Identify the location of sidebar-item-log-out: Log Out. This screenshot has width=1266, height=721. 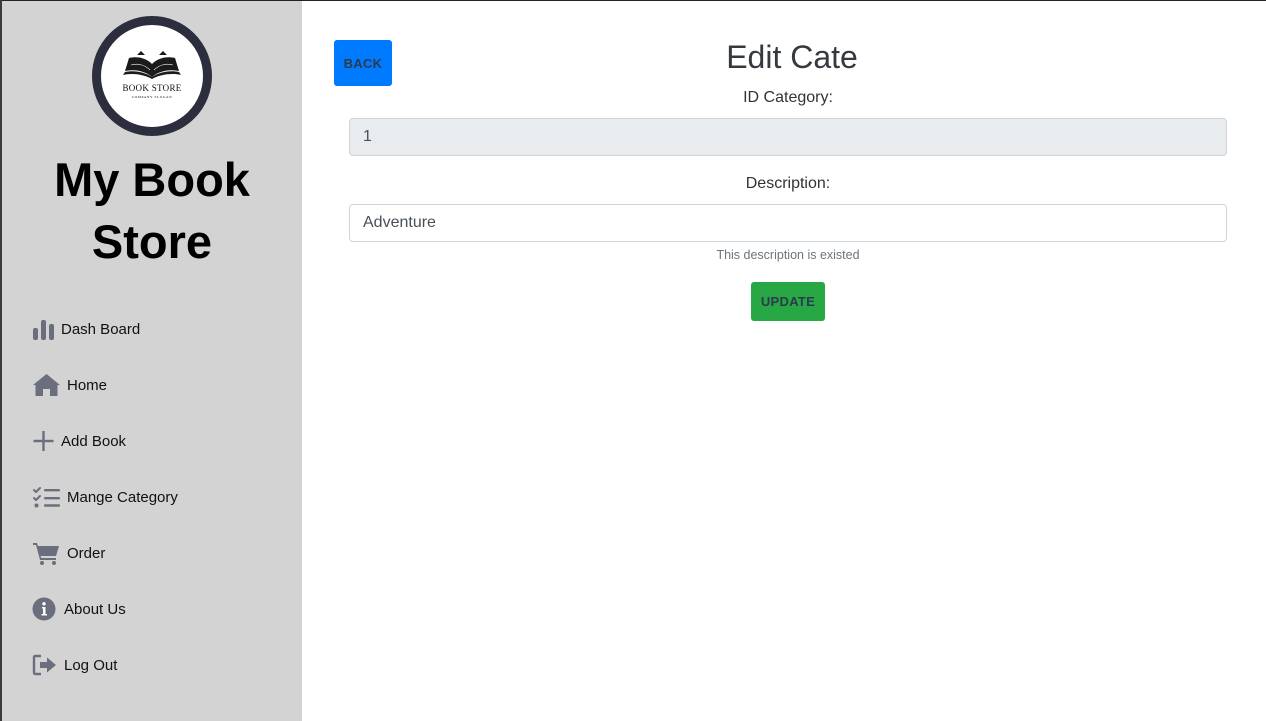
(152, 665).